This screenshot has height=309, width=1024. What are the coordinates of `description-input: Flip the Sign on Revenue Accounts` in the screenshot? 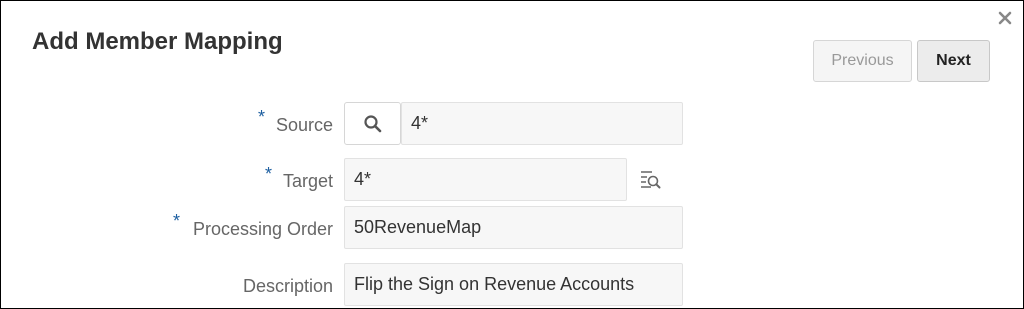 It's located at (513, 284).